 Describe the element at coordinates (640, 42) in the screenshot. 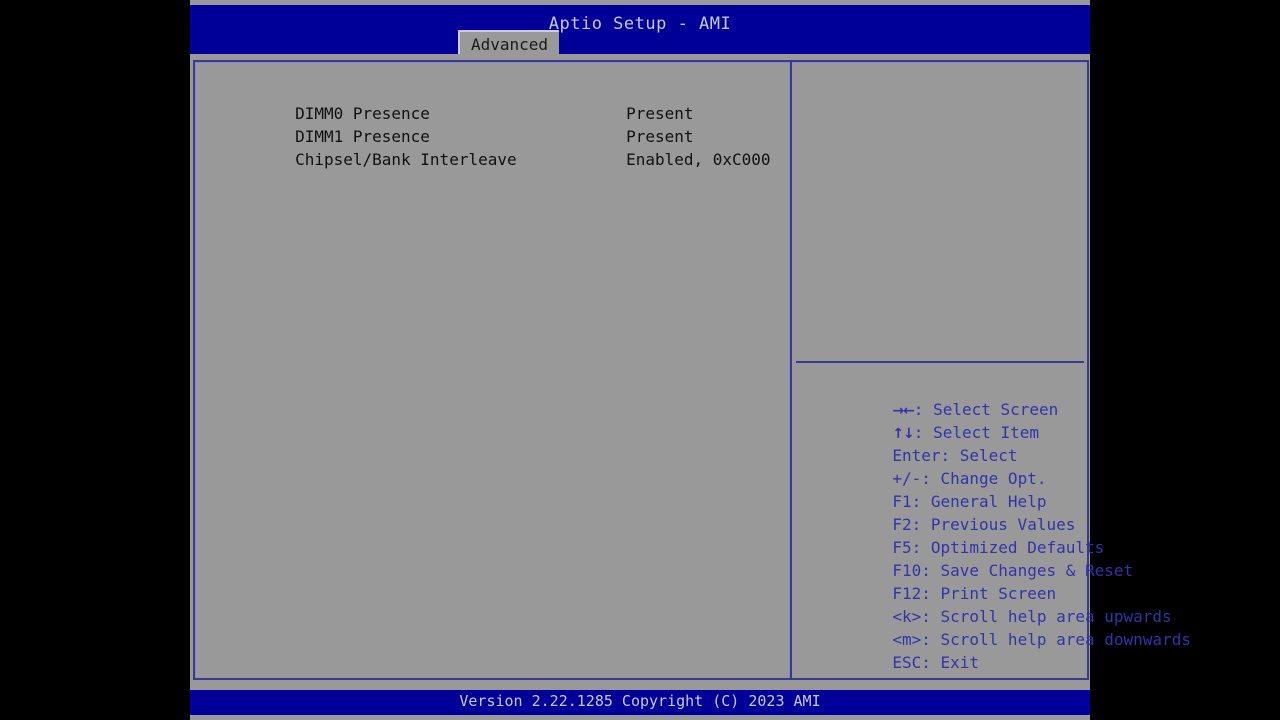

I see `tab-strip: Advanced` at that location.